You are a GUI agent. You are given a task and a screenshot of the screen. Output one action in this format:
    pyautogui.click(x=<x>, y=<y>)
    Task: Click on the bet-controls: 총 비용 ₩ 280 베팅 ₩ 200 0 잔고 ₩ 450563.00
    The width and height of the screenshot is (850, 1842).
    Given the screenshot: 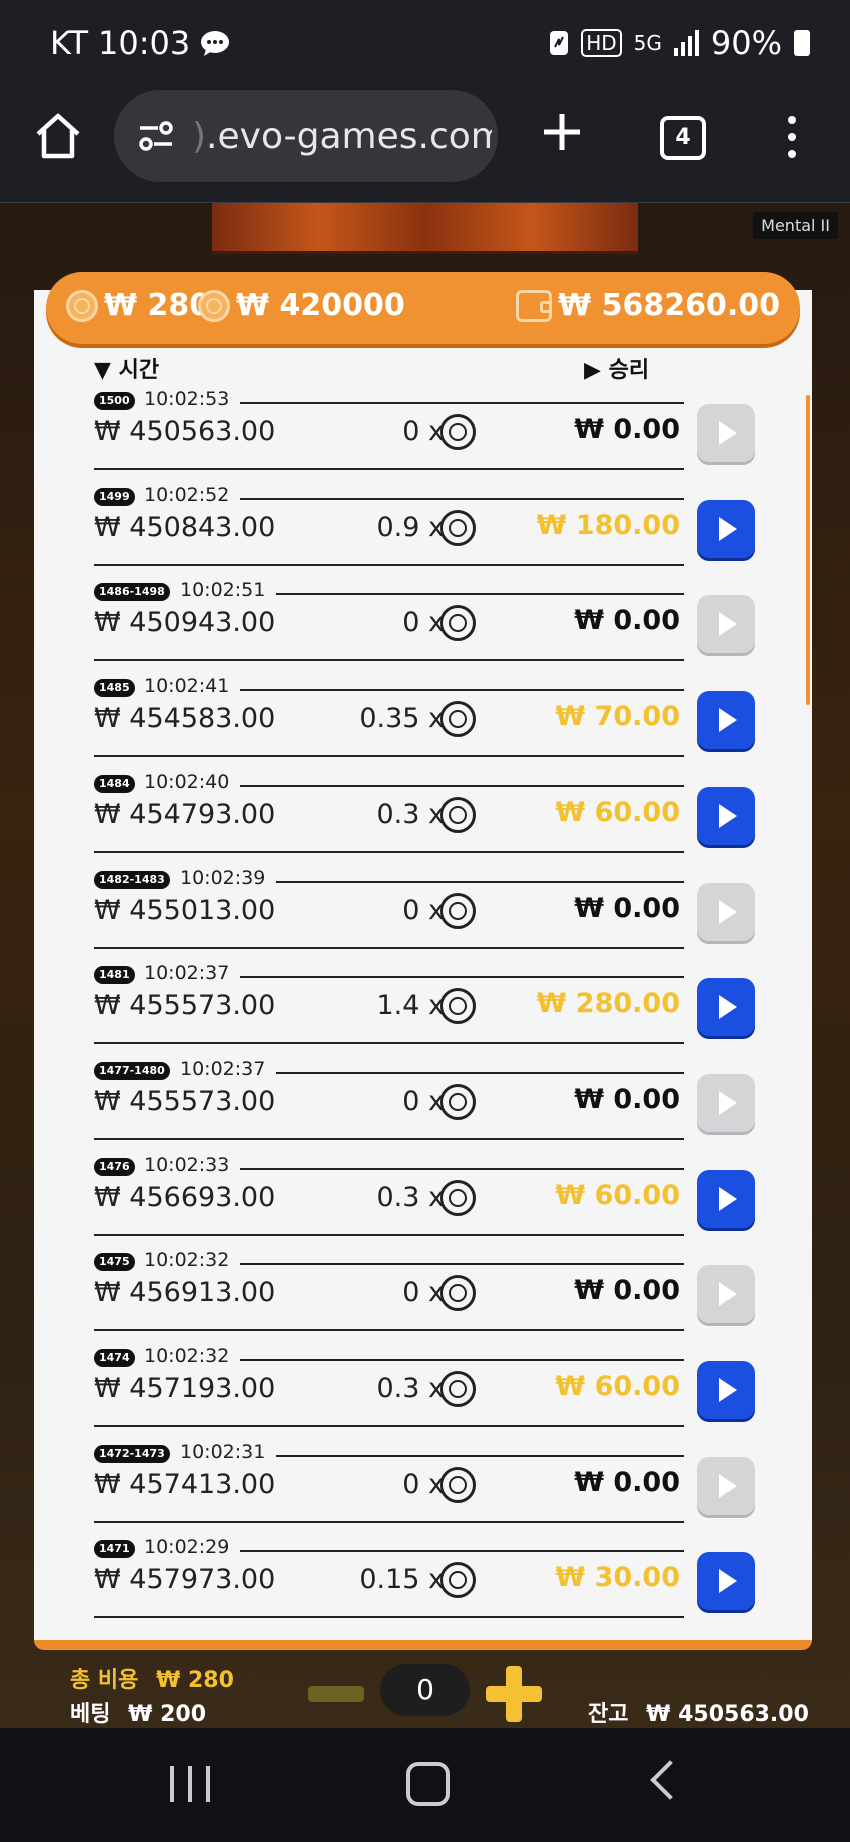 What is the action you would take?
    pyautogui.click(x=425, y=1689)
    